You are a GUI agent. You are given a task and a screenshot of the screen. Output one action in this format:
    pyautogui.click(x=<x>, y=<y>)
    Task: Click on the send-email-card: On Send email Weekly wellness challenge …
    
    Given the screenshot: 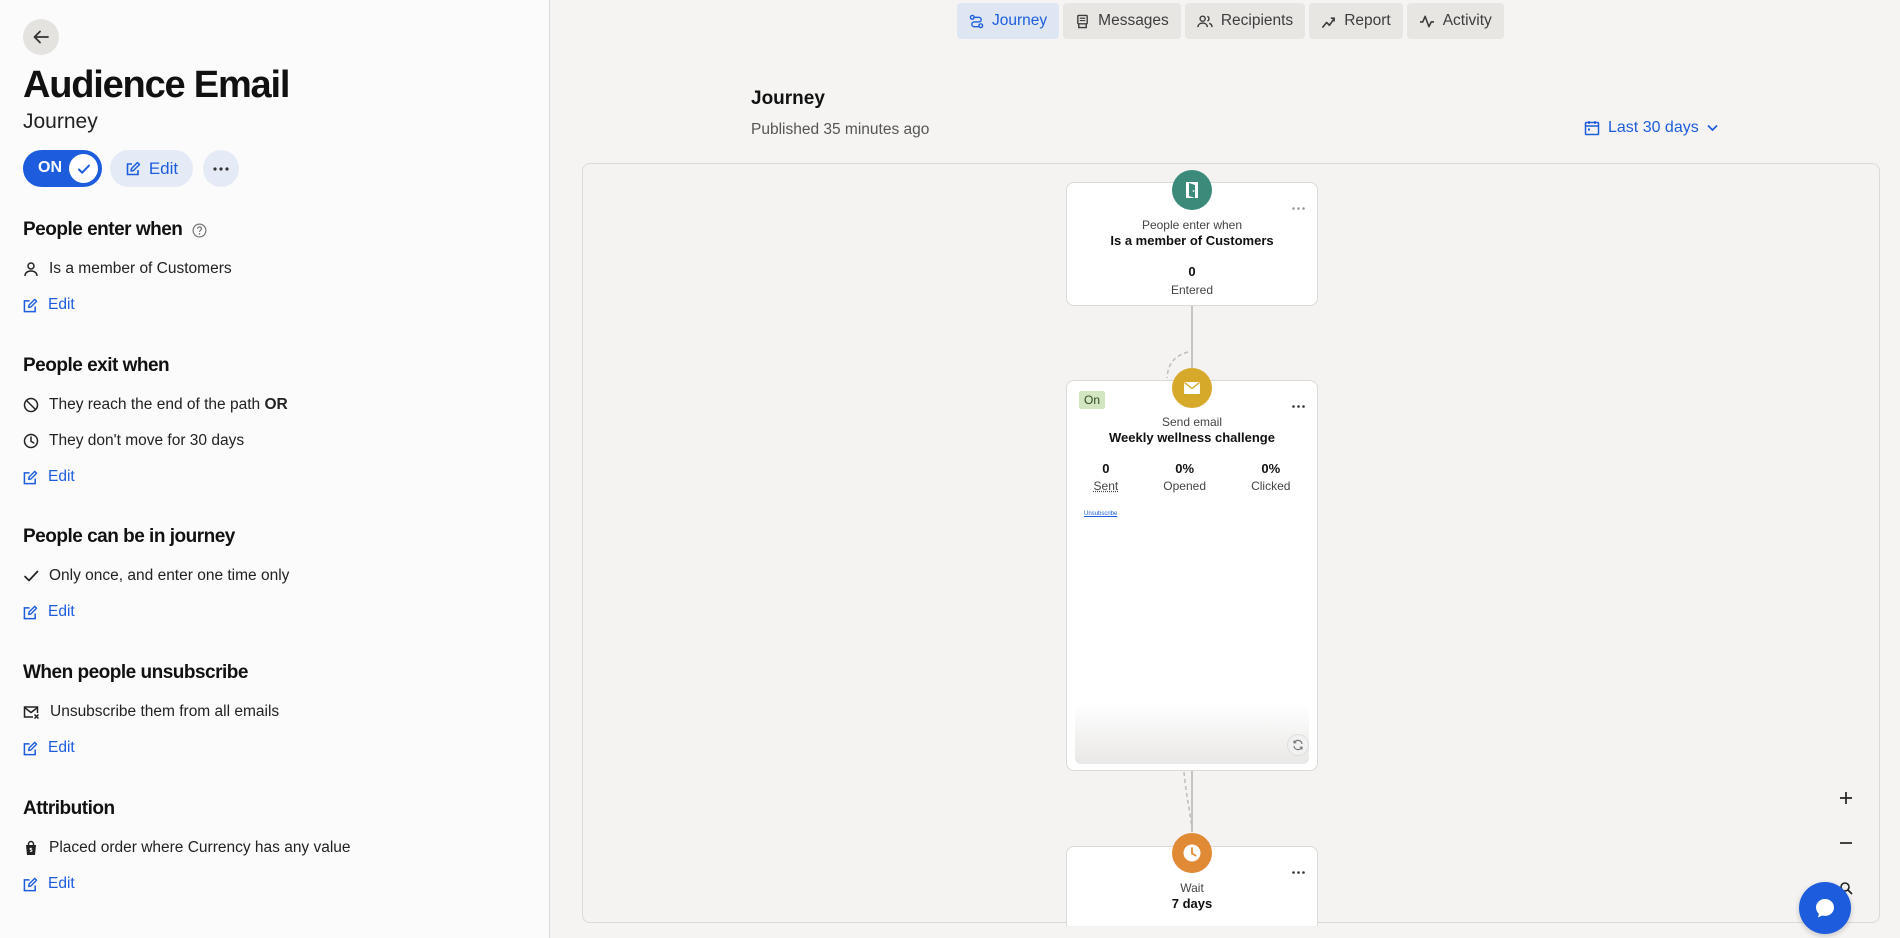 What is the action you would take?
    pyautogui.click(x=1192, y=575)
    